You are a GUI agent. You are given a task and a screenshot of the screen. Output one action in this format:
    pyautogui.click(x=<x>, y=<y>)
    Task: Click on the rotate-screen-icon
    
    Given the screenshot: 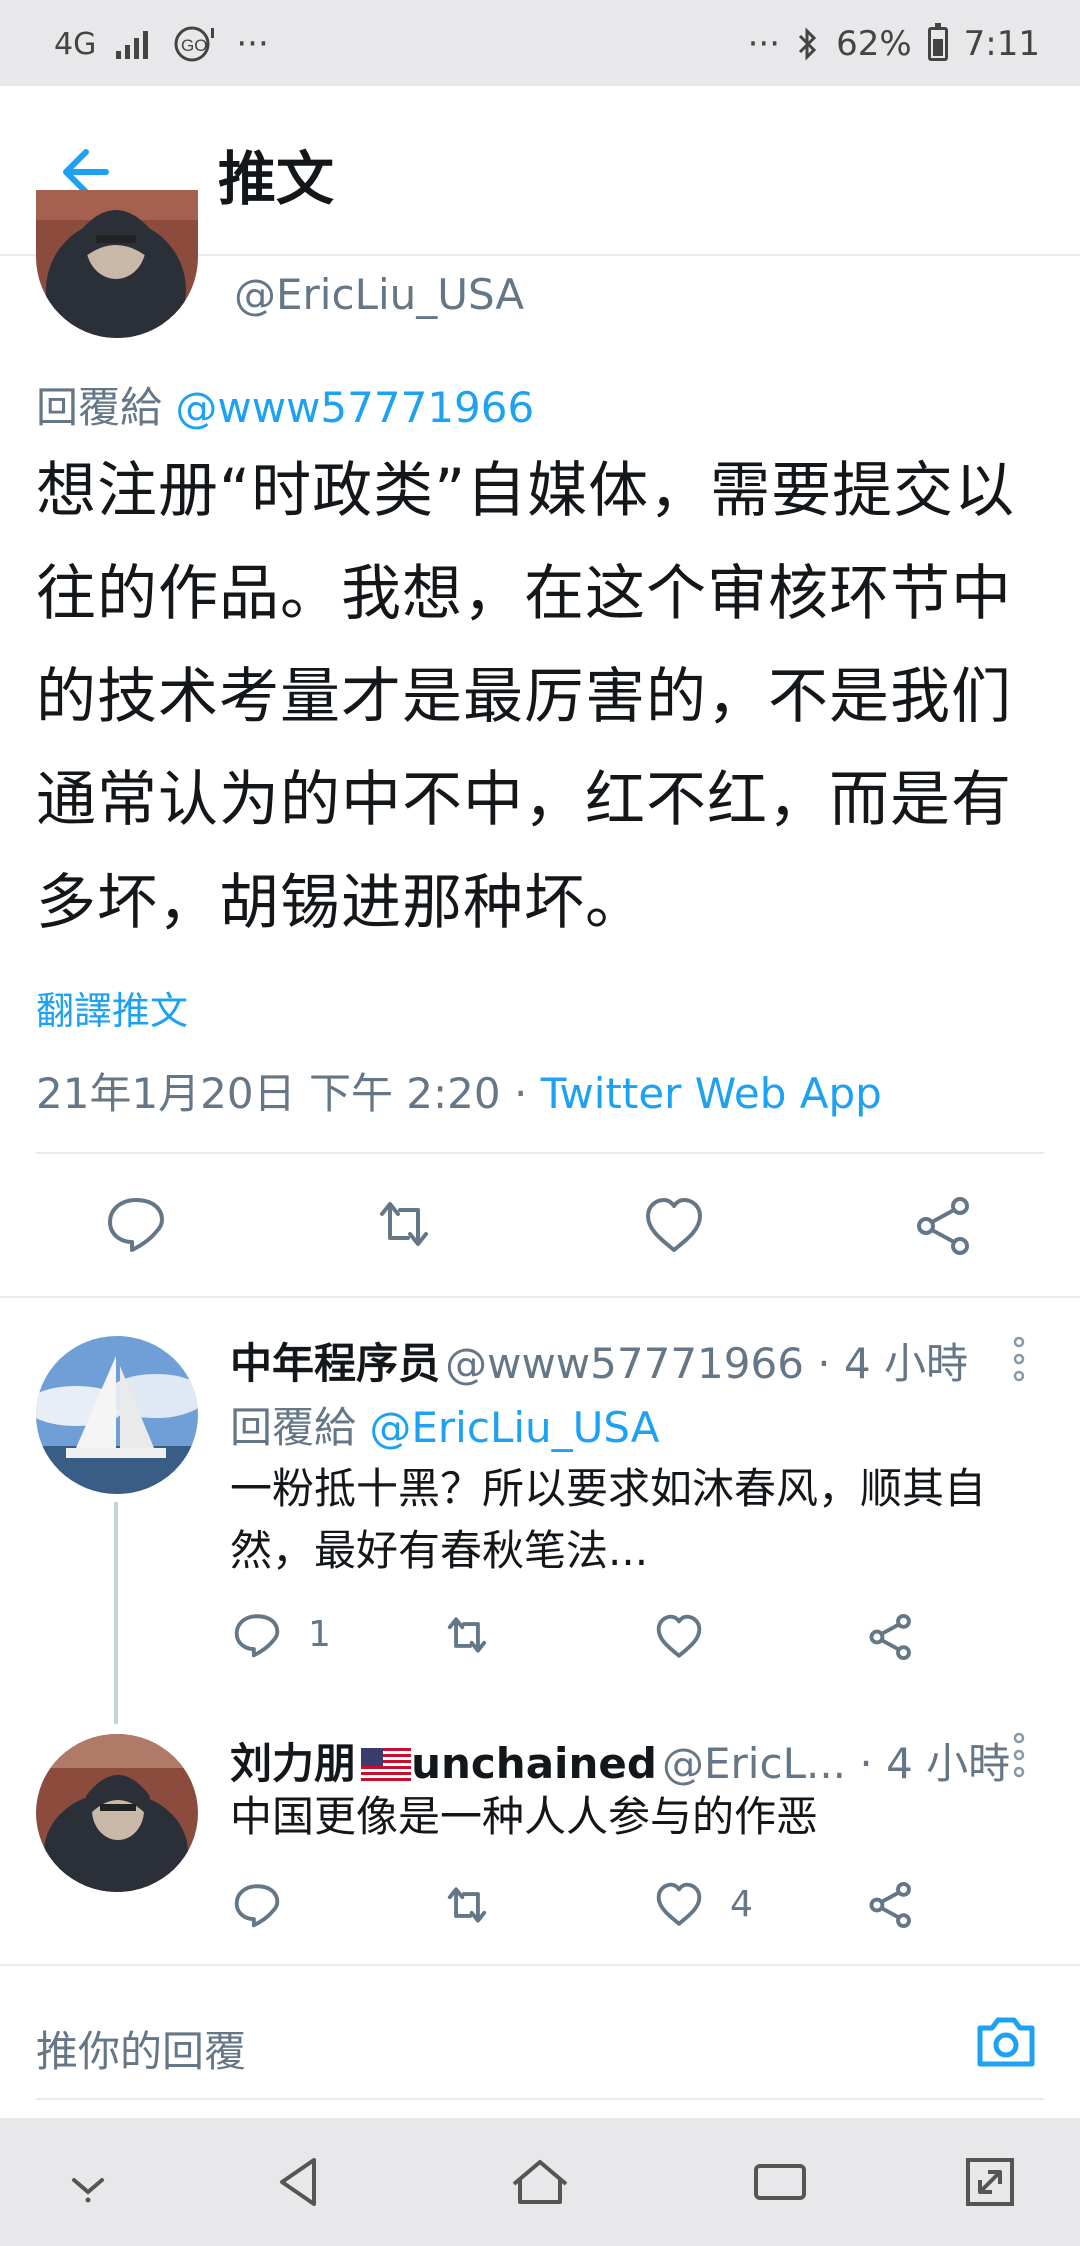 What is the action you would take?
    pyautogui.click(x=990, y=2182)
    